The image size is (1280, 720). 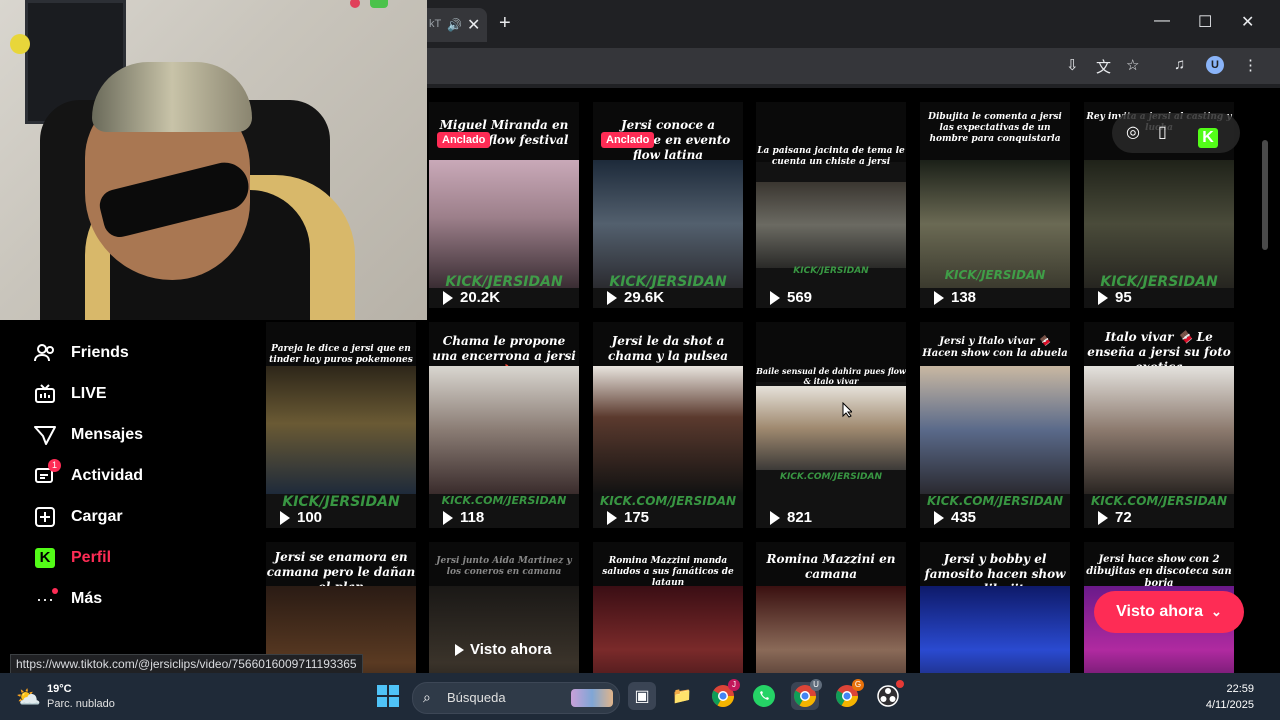 What do you see at coordinates (301, 517) in the screenshot?
I see `view-count: 100` at bounding box center [301, 517].